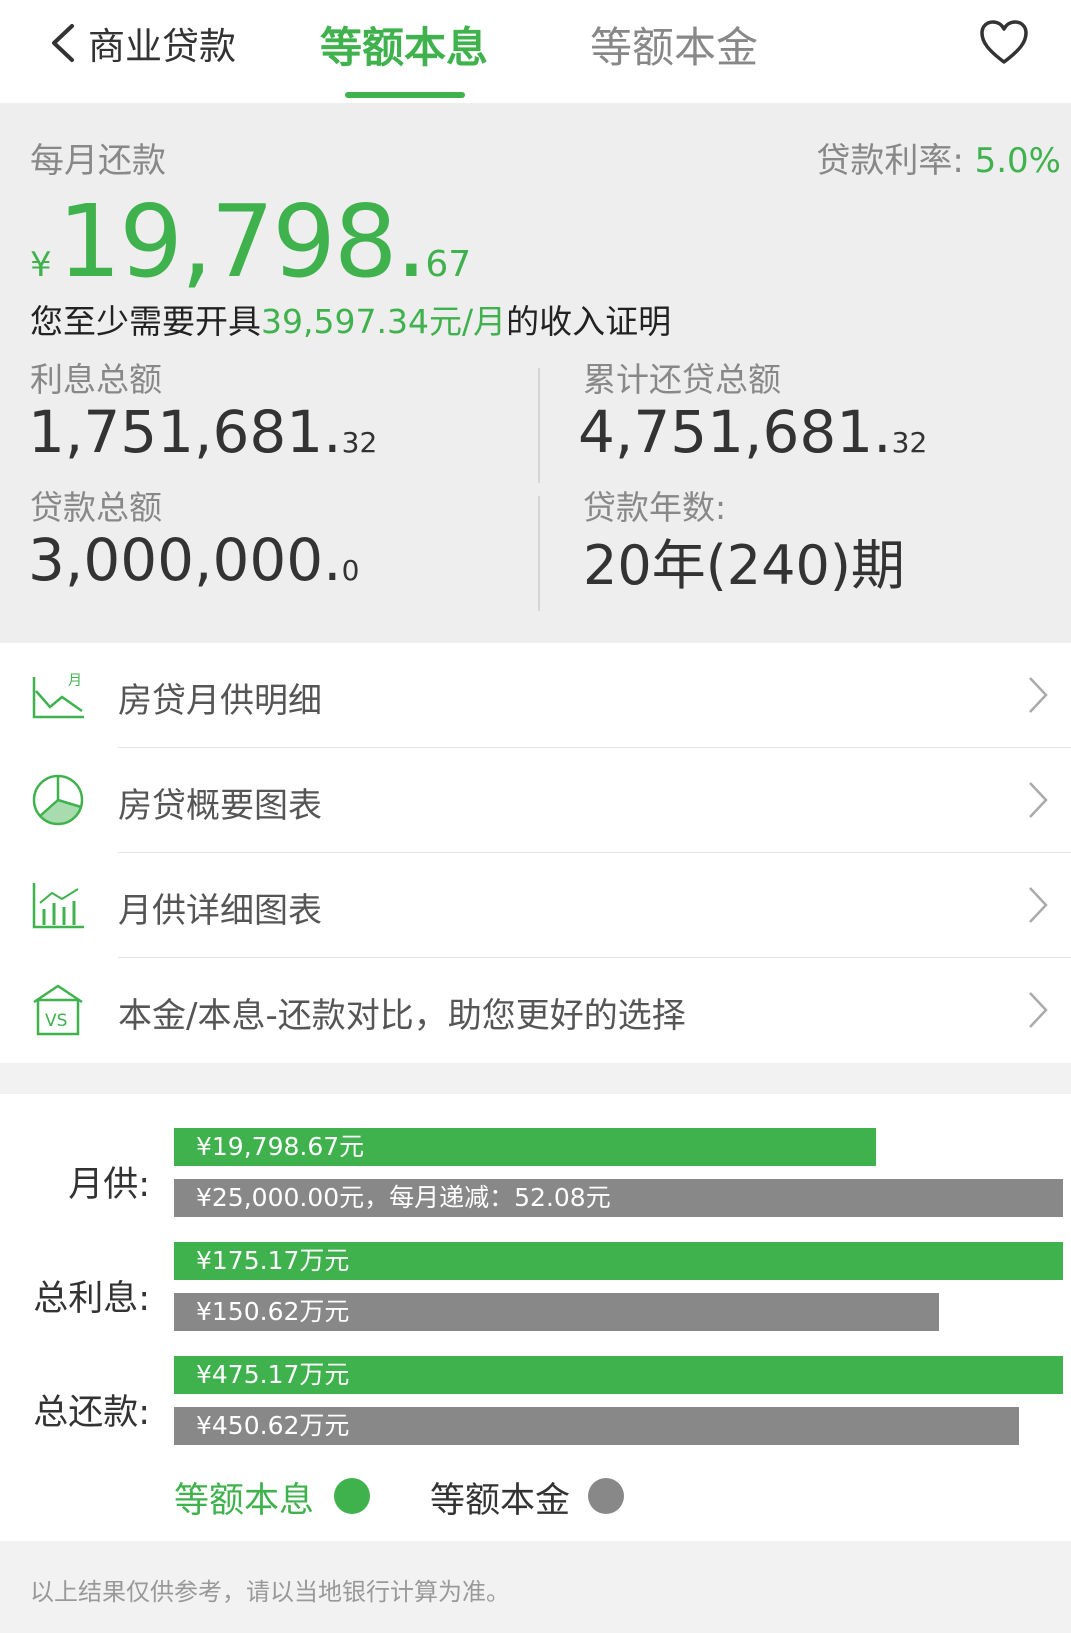 The width and height of the screenshot is (1071, 1633). What do you see at coordinates (220, 806) in the screenshot?
I see `menu-label: 房贷概要图表` at bounding box center [220, 806].